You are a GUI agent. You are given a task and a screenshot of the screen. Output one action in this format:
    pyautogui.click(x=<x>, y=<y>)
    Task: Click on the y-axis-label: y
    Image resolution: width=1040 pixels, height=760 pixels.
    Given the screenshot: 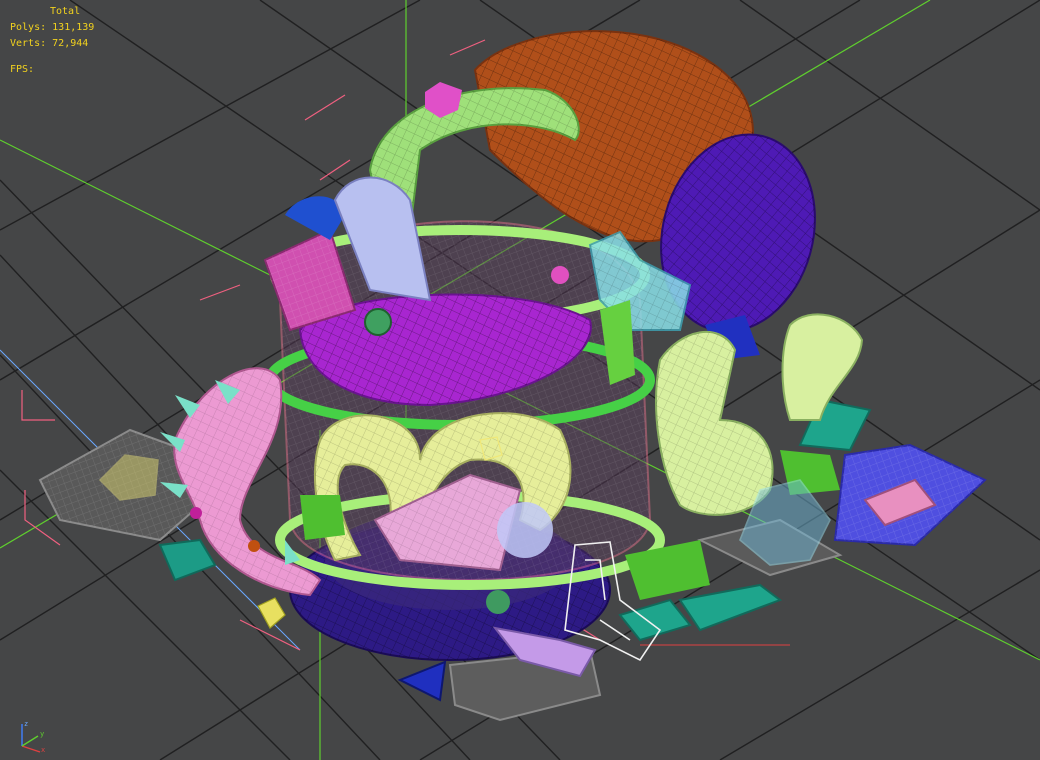 What is the action you would take?
    pyautogui.click(x=42, y=734)
    